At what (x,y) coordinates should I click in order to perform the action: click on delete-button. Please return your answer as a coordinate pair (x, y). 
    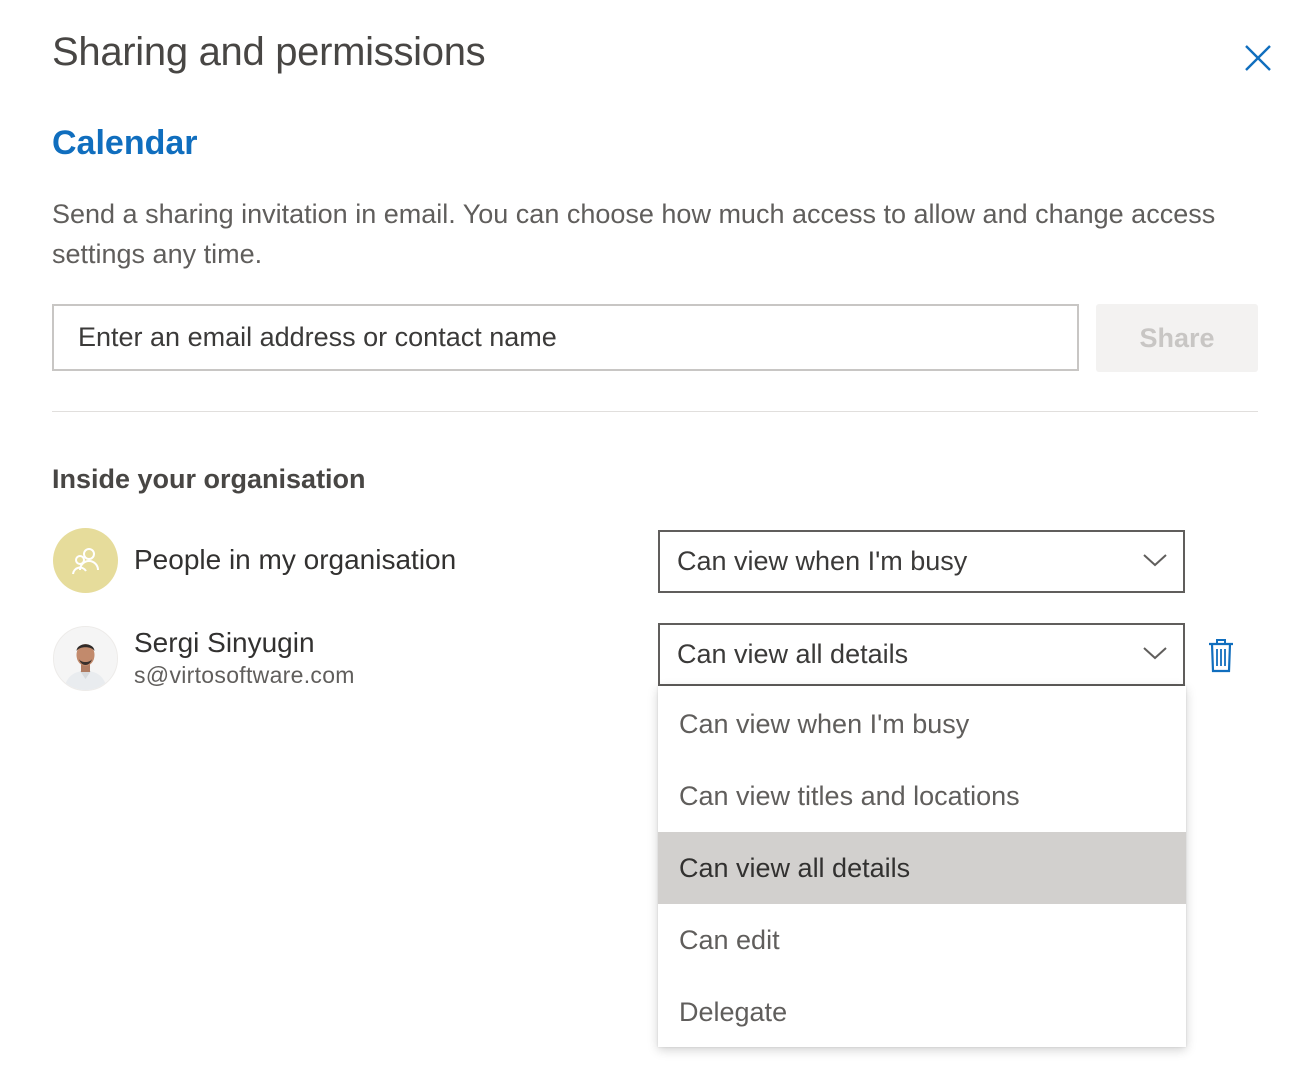
    Looking at the image, I should click on (1221, 656).